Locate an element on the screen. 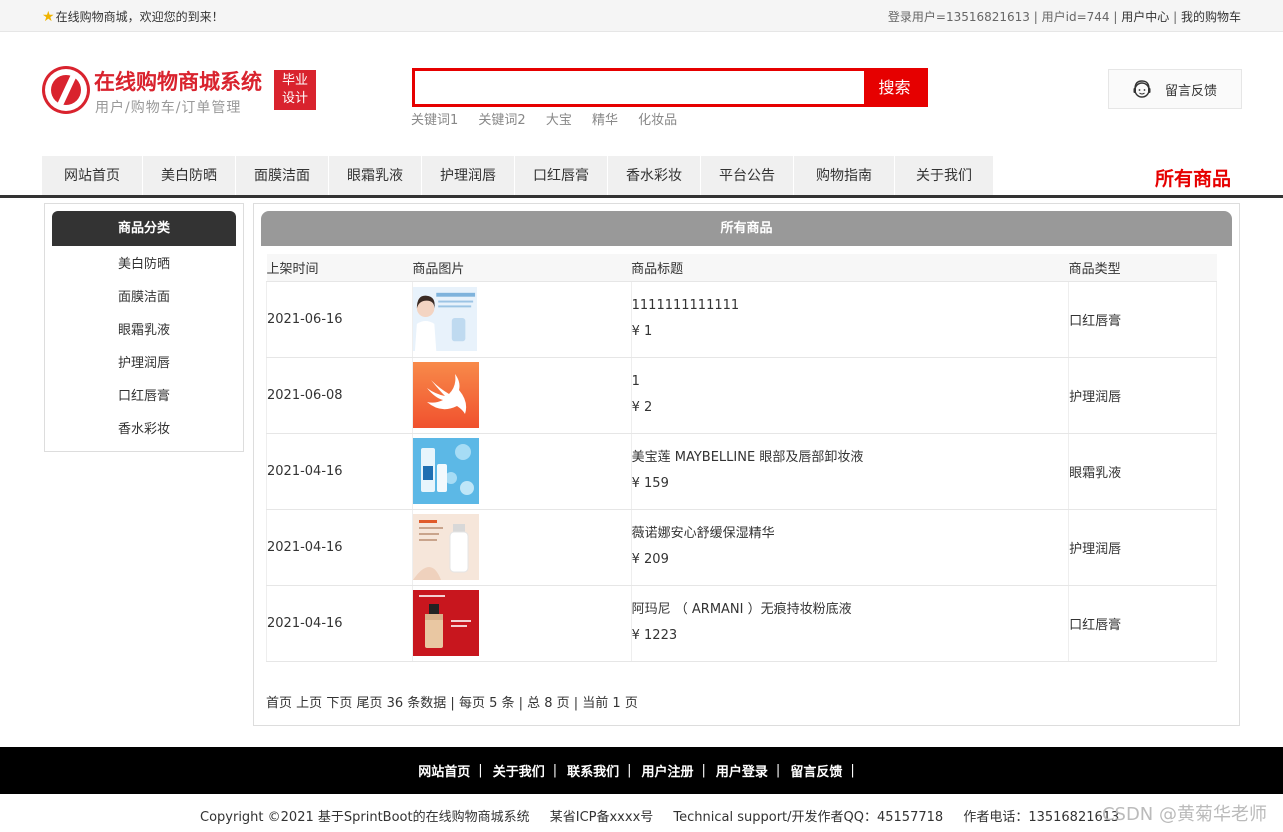 This screenshot has height=832, width=1283. product-price: ¥ 2 is located at coordinates (642, 407).